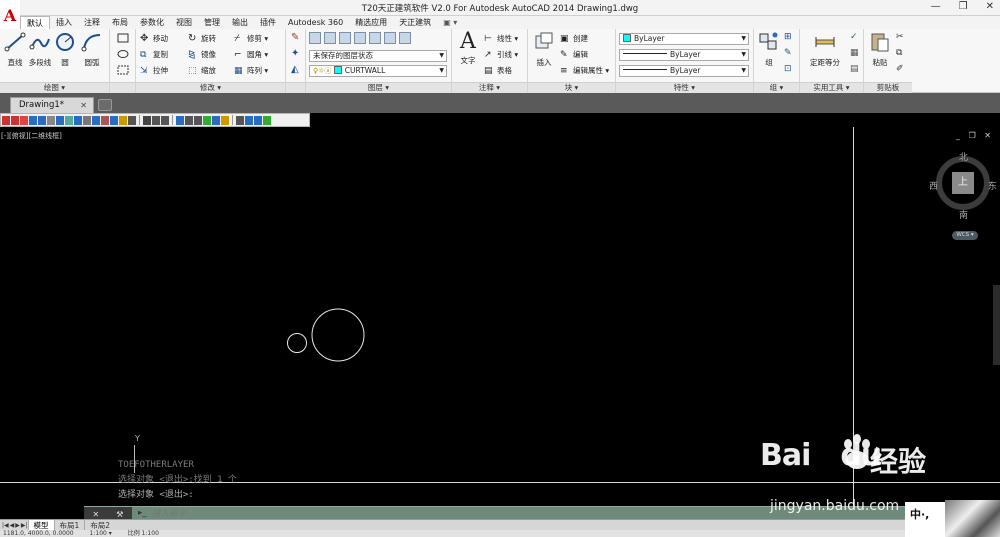  Describe the element at coordinates (202, 54) in the screenshot. I see `mirror-tool: ⧎ 镜像` at that location.